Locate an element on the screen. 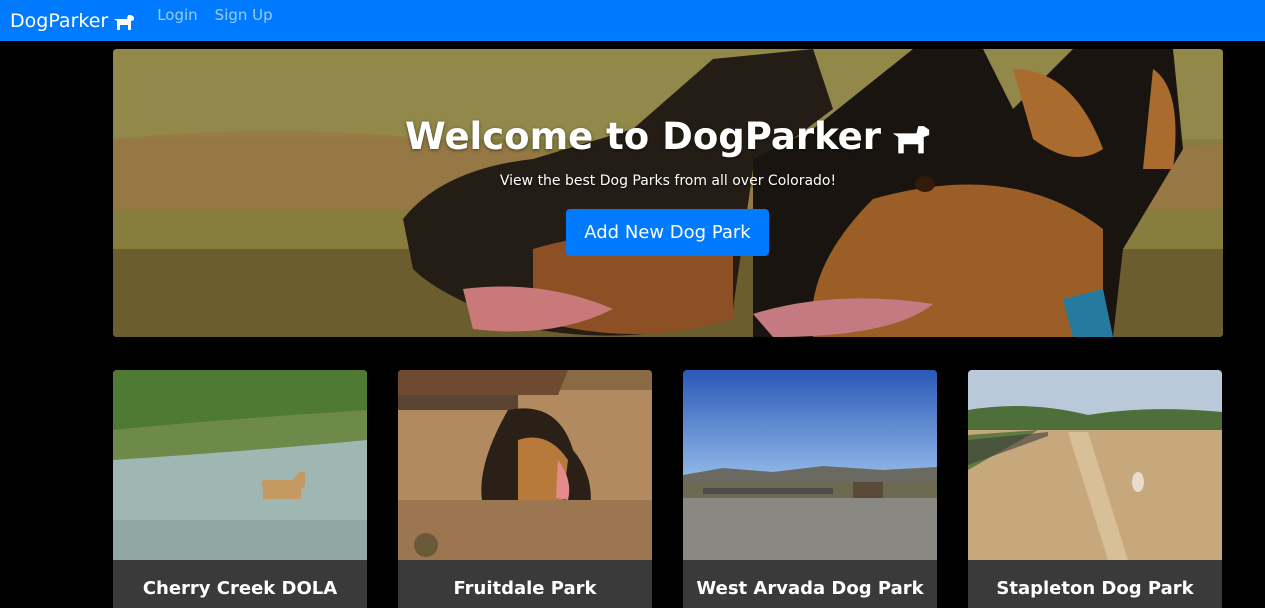  brand-link: DogParker is located at coordinates (72, 21).